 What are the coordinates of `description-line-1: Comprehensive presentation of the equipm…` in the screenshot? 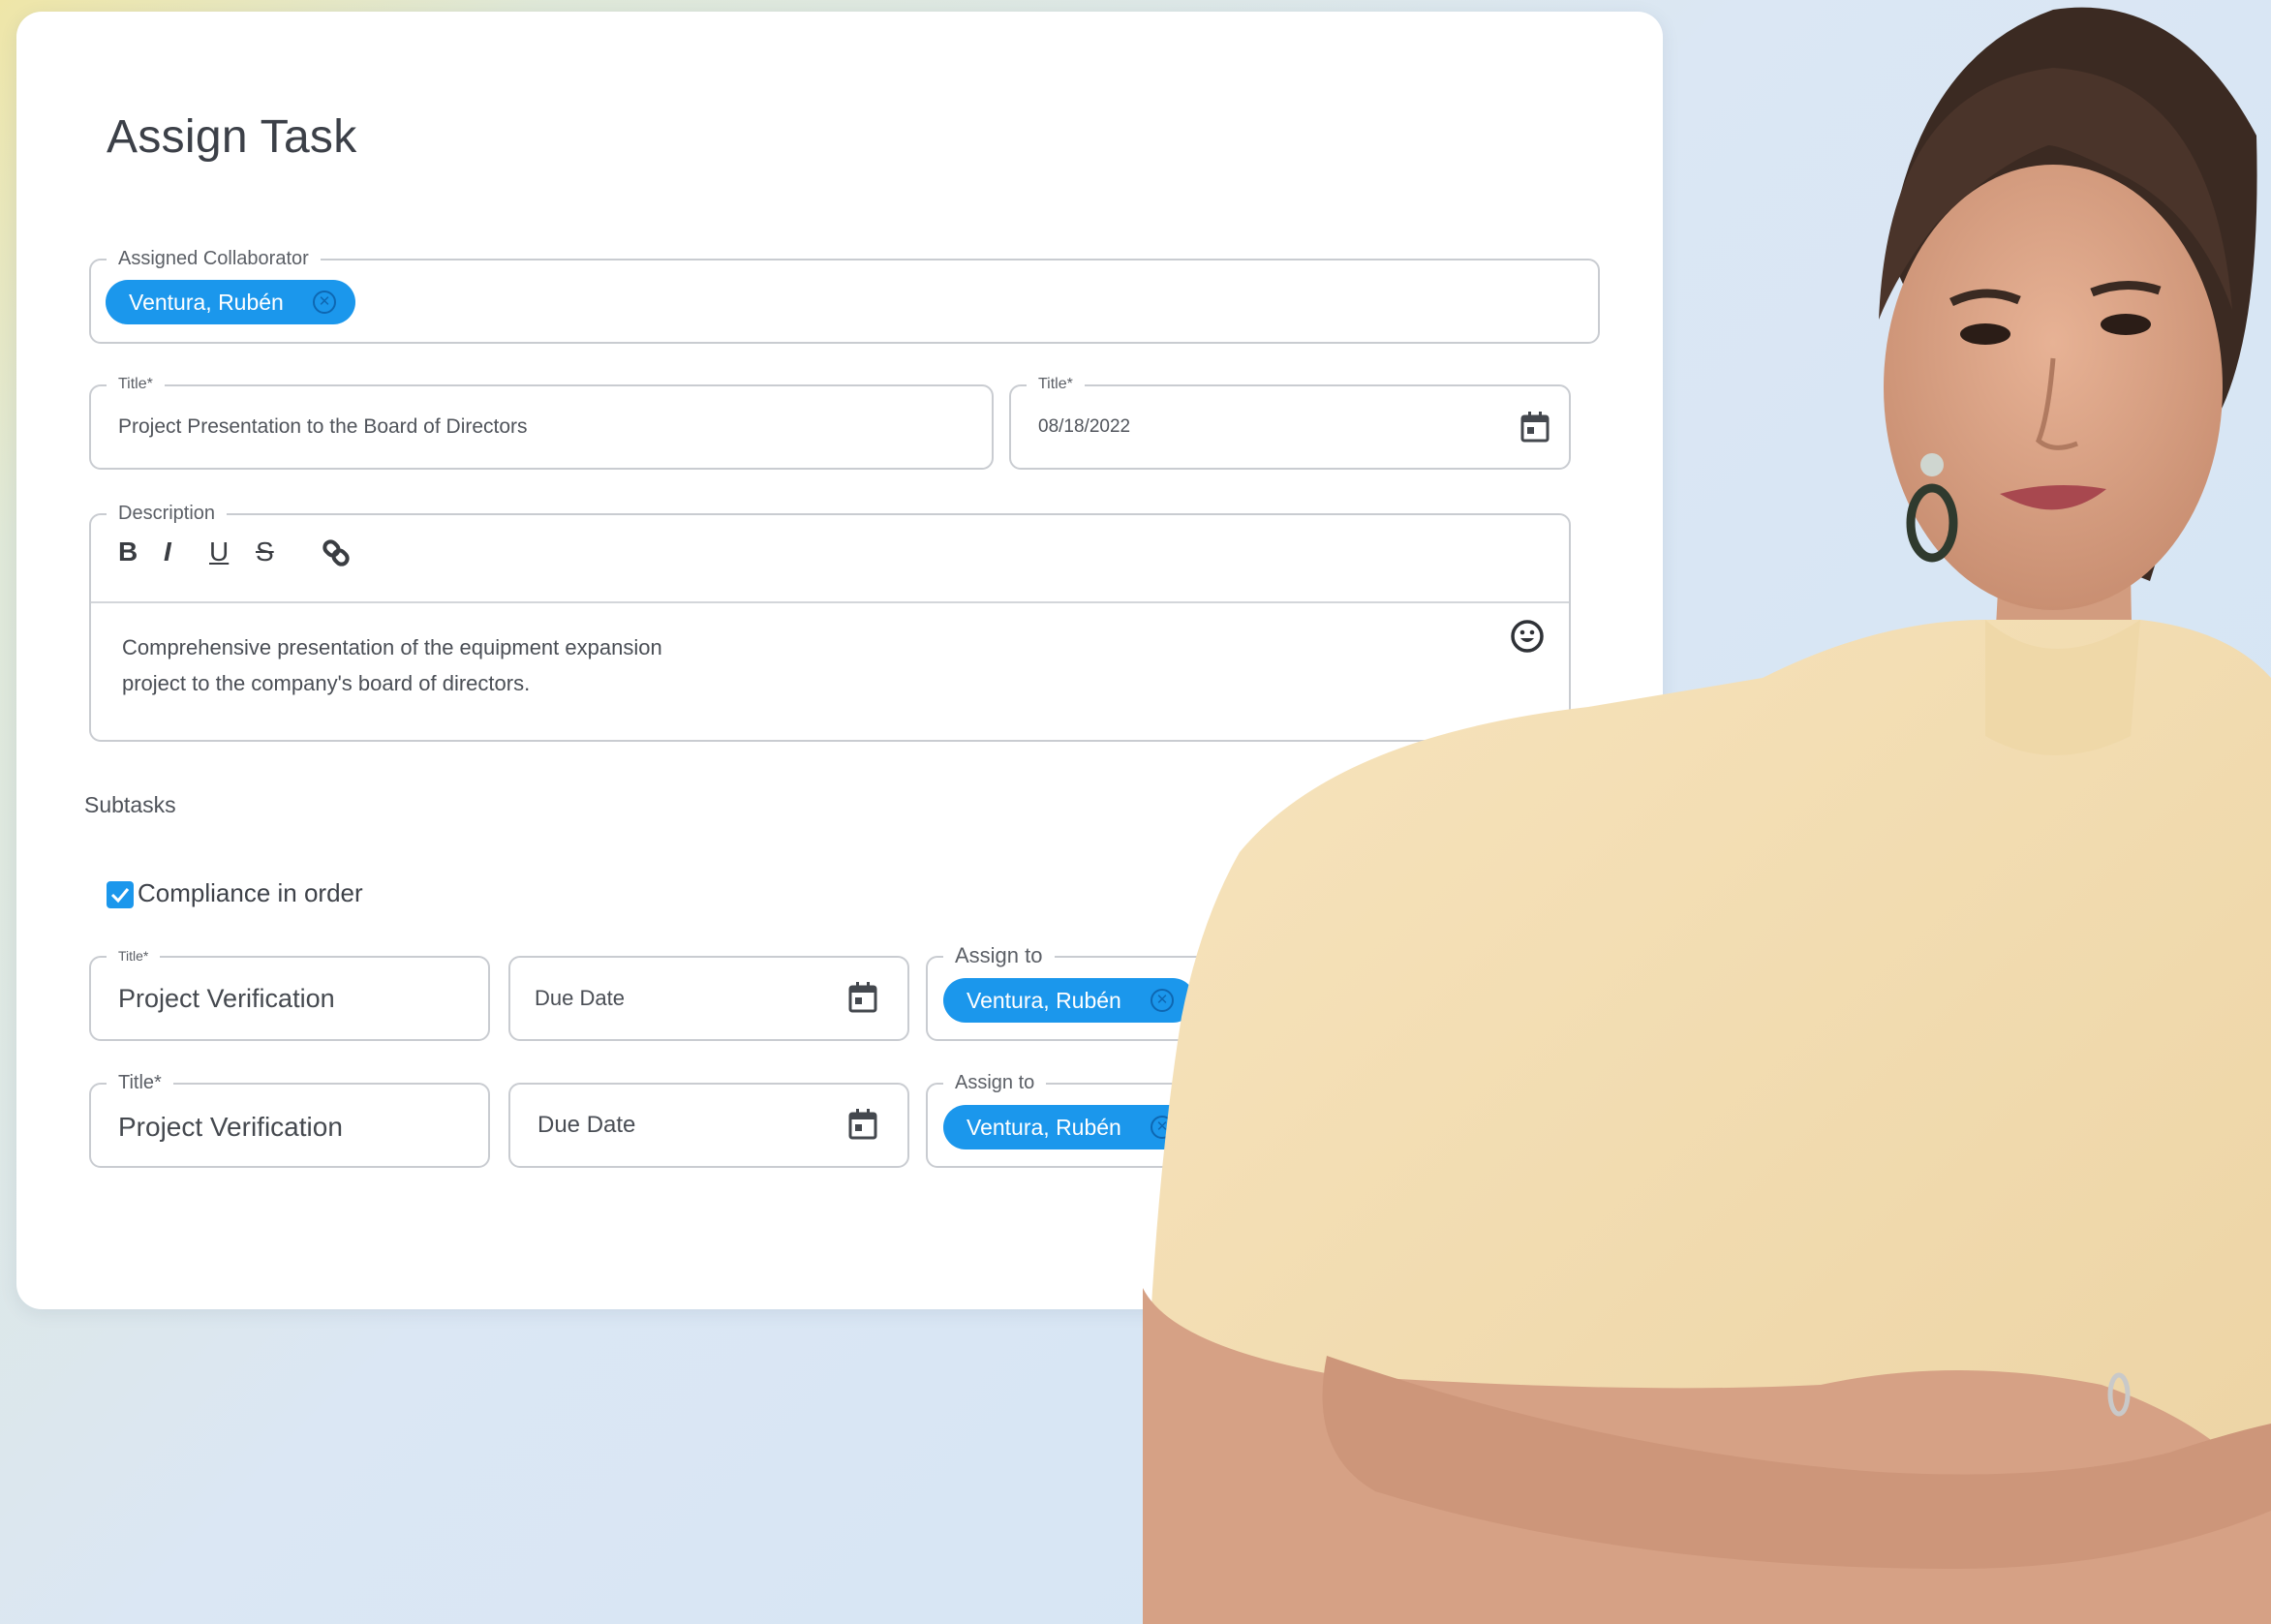 It's located at (392, 647).